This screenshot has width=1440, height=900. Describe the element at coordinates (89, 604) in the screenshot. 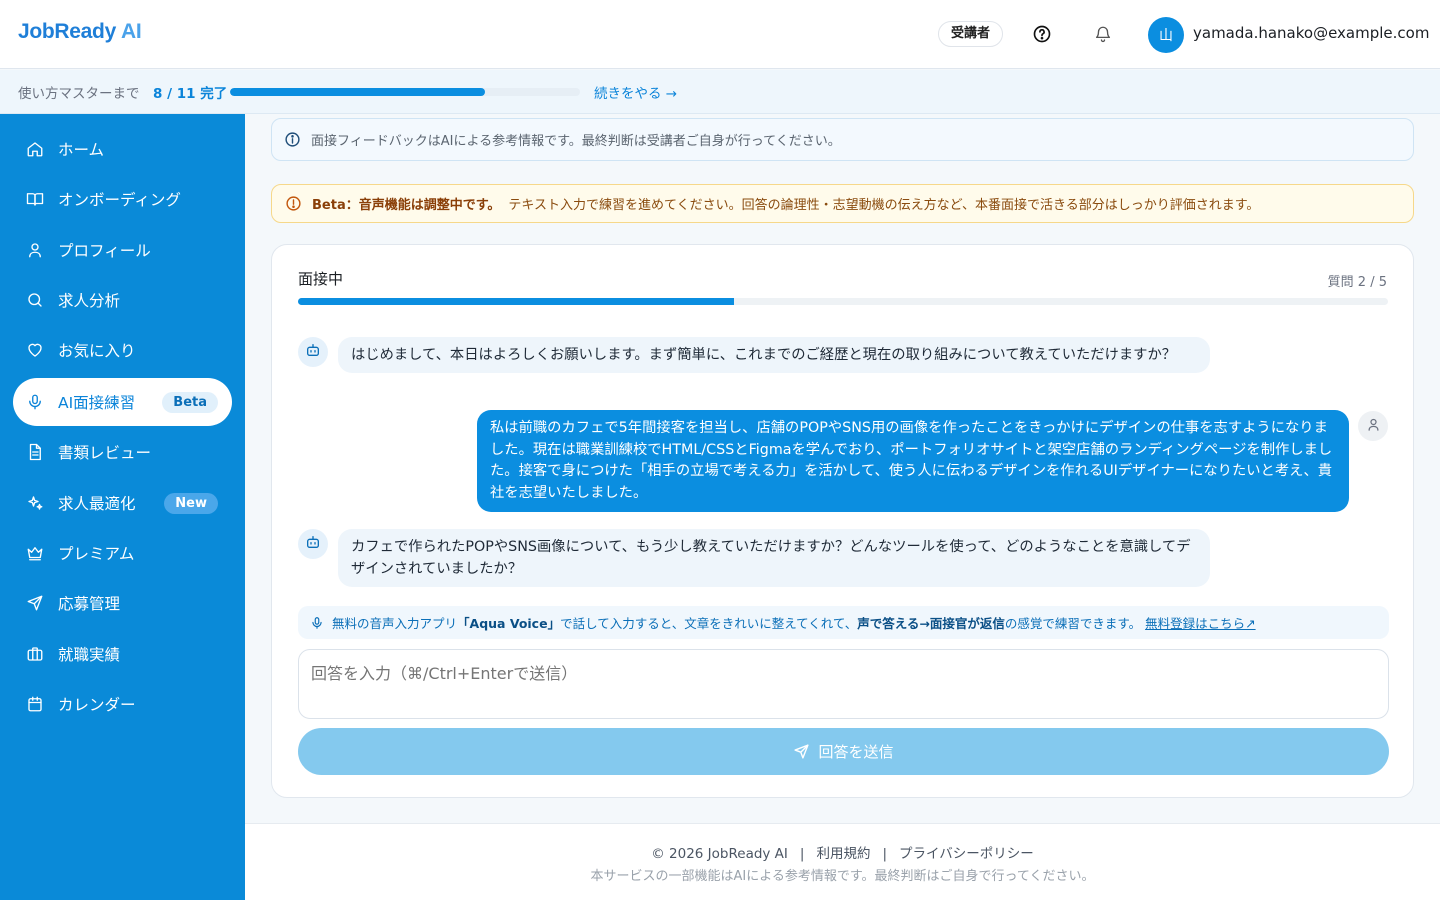

I see `sidebar-item-label: 応募管理` at that location.